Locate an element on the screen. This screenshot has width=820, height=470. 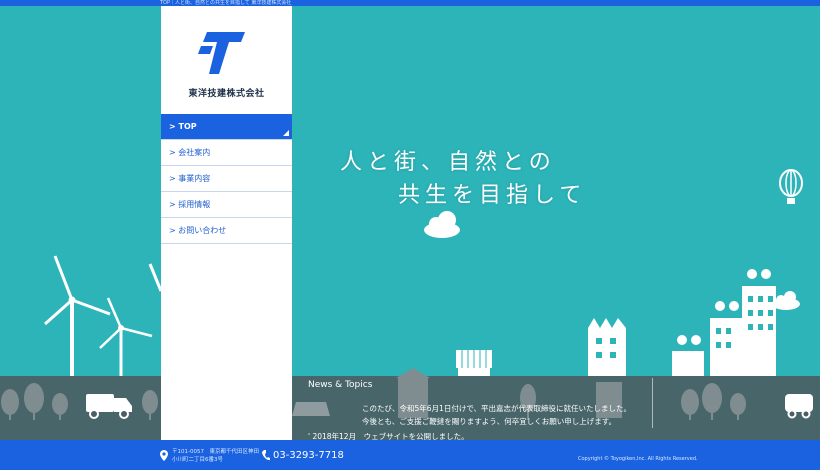
nav-item-top: > TOP is located at coordinates (226, 127).